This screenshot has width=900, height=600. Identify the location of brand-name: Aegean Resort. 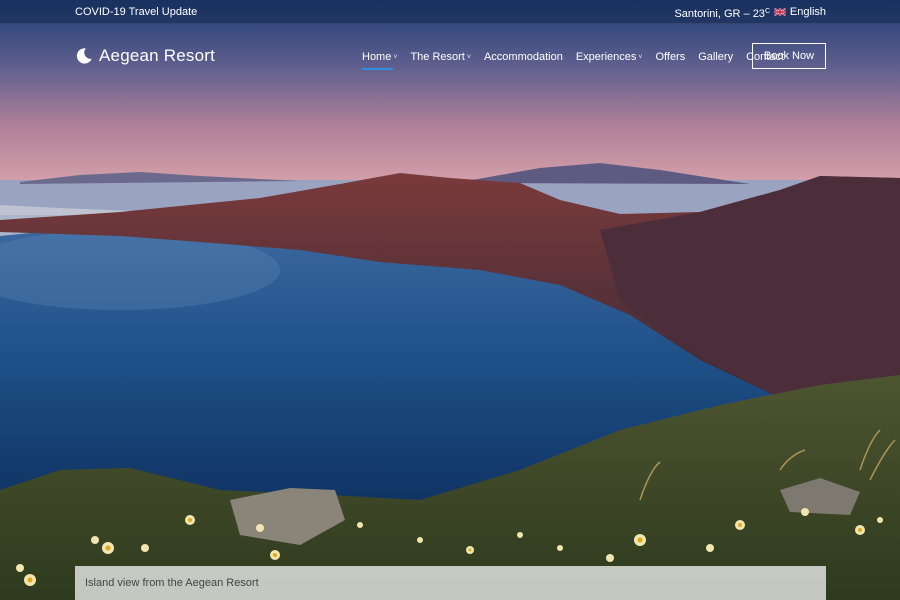
(157, 55).